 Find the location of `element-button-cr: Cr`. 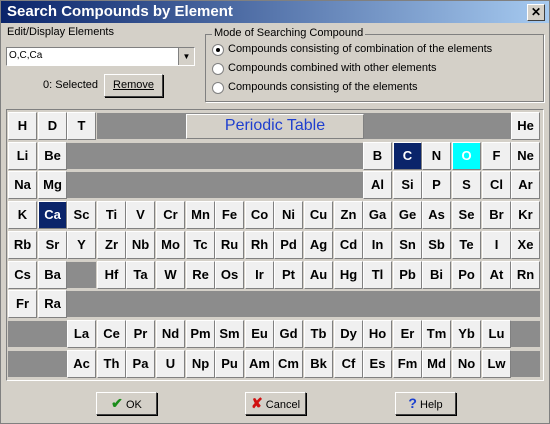

element-button-cr: Cr is located at coordinates (170, 215).